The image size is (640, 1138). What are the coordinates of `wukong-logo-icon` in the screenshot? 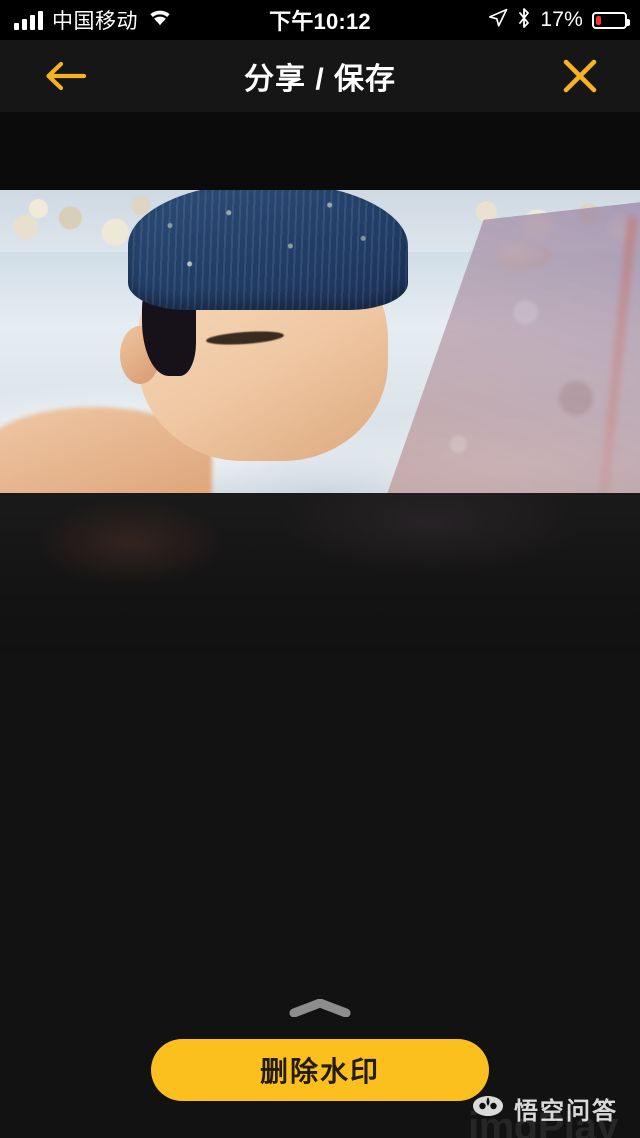 It's located at (488, 1108).